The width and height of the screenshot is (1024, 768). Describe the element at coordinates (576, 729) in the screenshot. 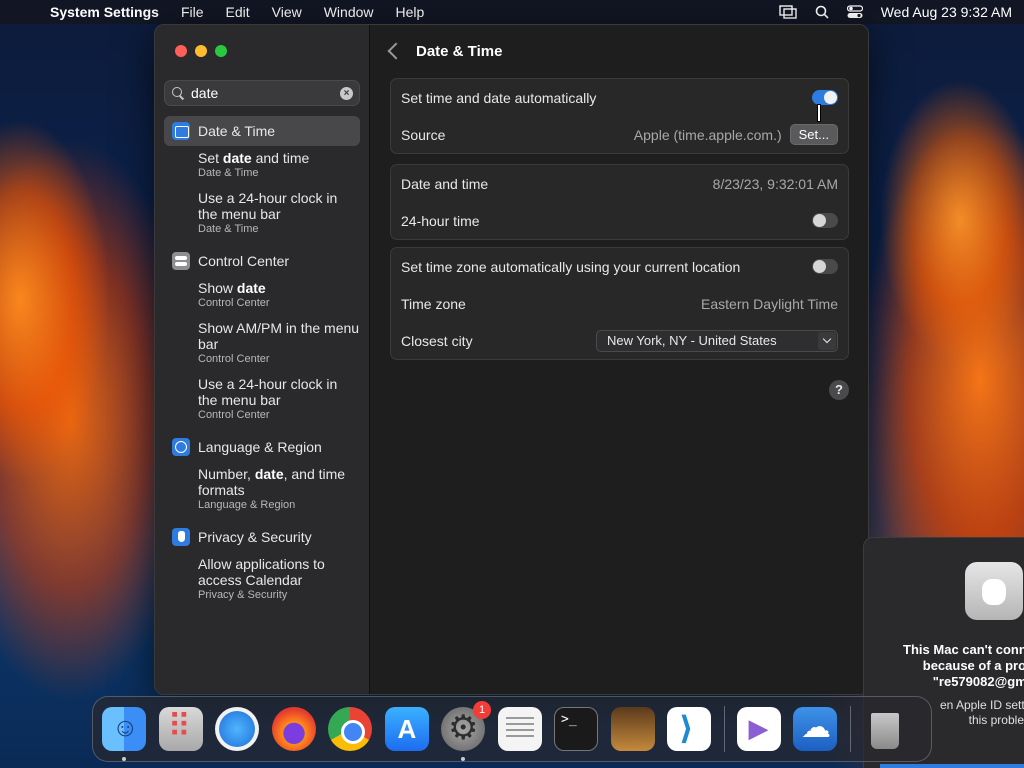

I see `terminal-icon` at that location.